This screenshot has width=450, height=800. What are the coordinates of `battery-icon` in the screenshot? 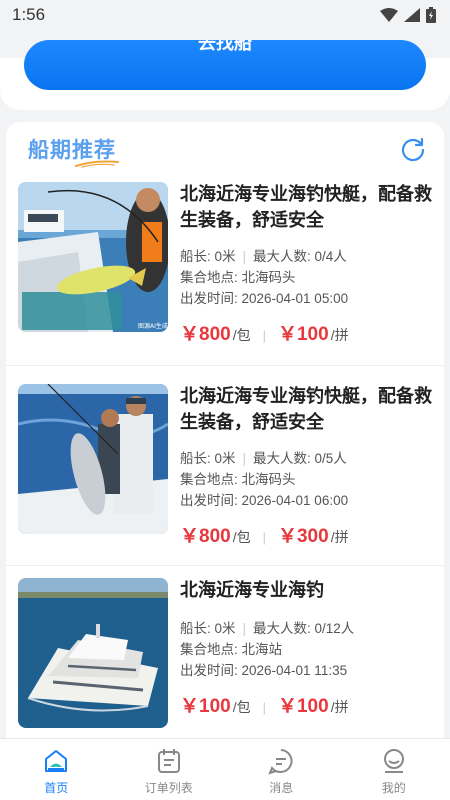 It's located at (431, 15).